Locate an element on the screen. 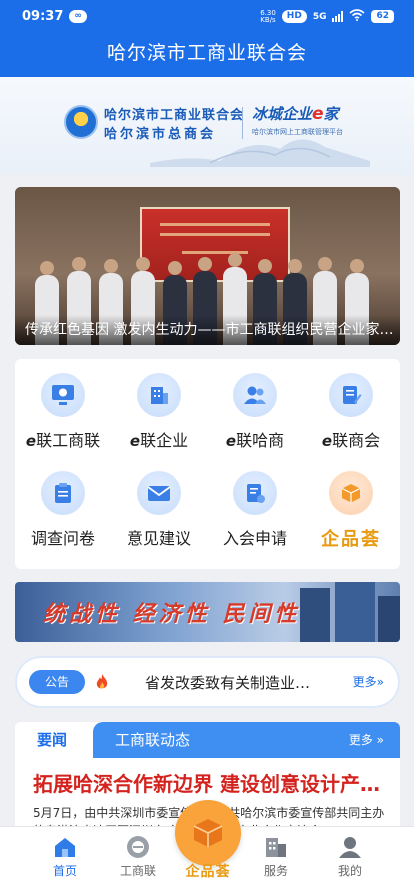 The width and height of the screenshot is (414, 883). building-icon is located at coordinates (159, 395).